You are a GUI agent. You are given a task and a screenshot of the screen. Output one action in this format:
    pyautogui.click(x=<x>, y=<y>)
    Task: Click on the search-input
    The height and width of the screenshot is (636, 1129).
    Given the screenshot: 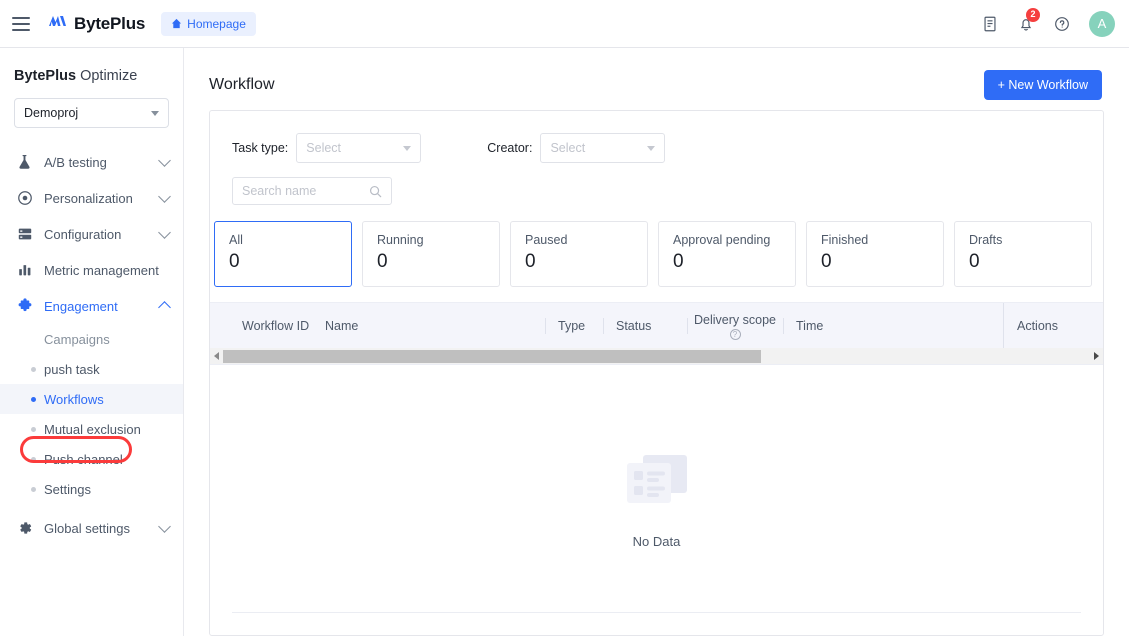 What is the action you would take?
    pyautogui.click(x=305, y=191)
    